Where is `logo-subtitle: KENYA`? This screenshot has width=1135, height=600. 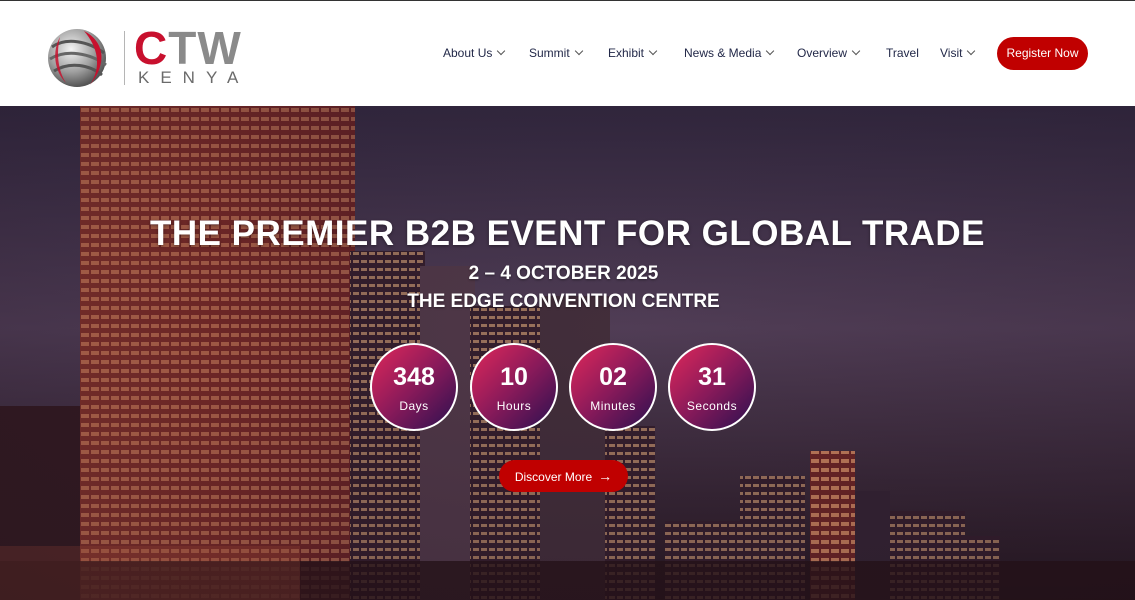
logo-subtitle: KENYA is located at coordinates (194, 77).